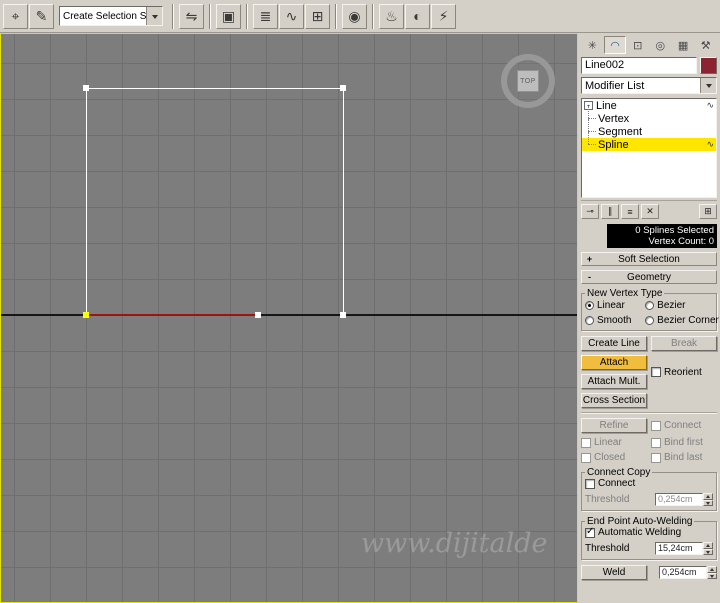  I want to click on connect-copy-threshold-spinner: 0,254cm, so click(684, 499).